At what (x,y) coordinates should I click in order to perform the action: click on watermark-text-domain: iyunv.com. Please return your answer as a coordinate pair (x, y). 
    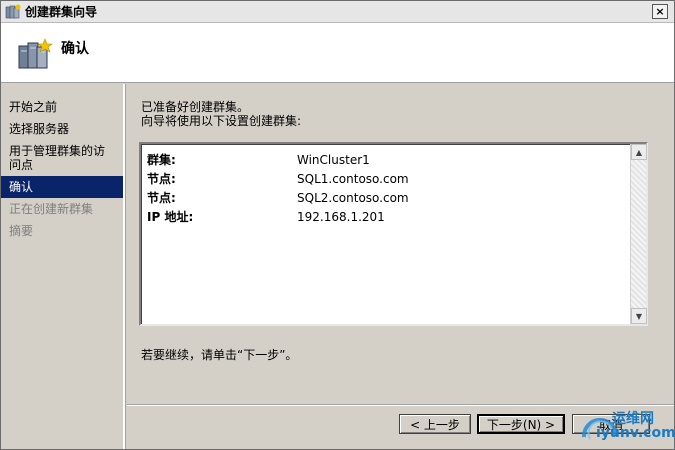
    Looking at the image, I should click on (635, 433).